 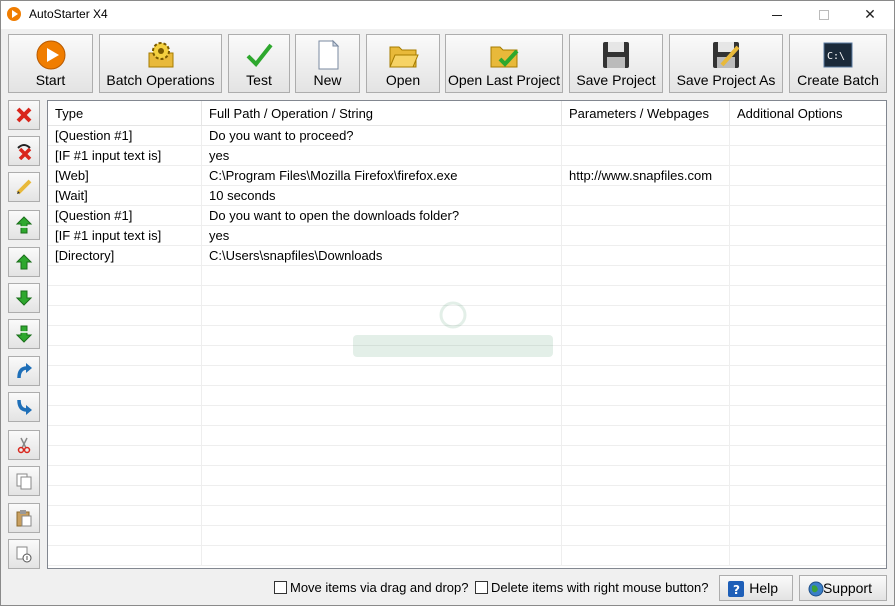 I want to click on table-row: [Question #1] Do you want to proceed?, so click(x=467, y=136).